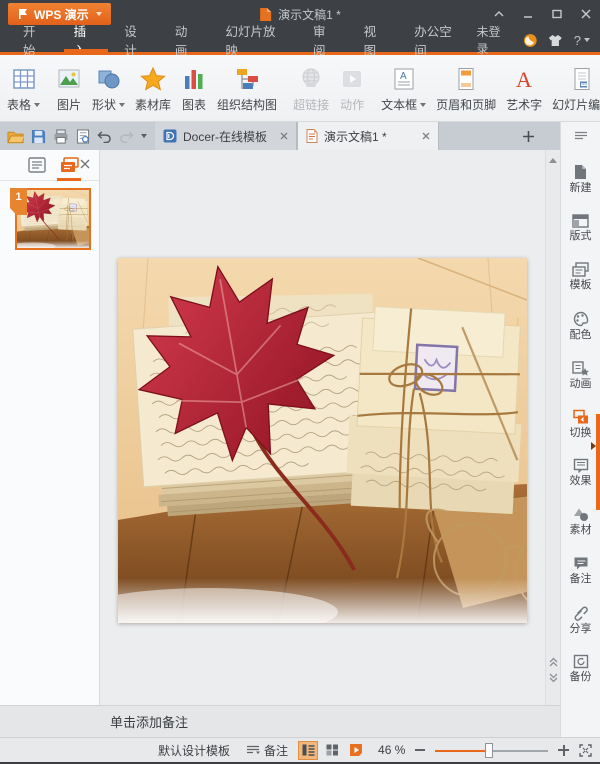 This screenshot has height=764, width=600. Describe the element at coordinates (556, 14) in the screenshot. I see `maximize-button` at that location.